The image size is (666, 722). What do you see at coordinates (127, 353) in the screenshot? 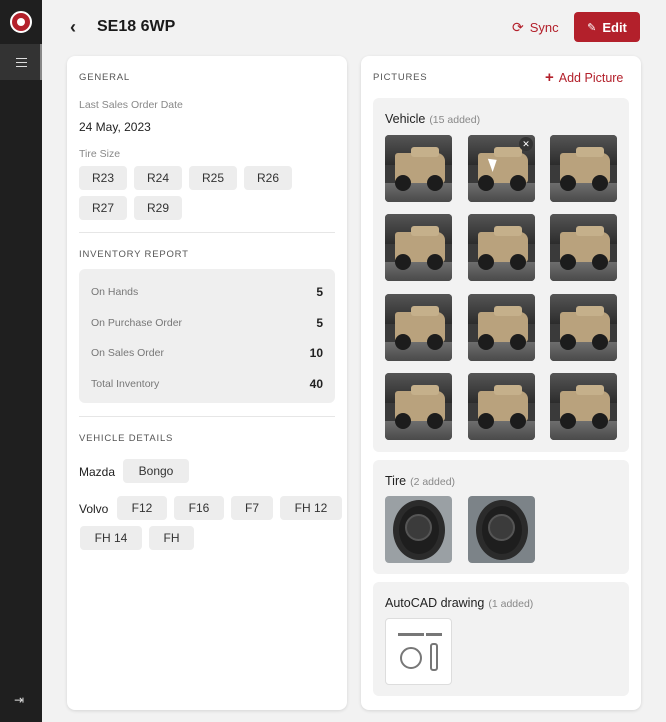
I see `inventory-row-label: On Sales Order` at bounding box center [127, 353].